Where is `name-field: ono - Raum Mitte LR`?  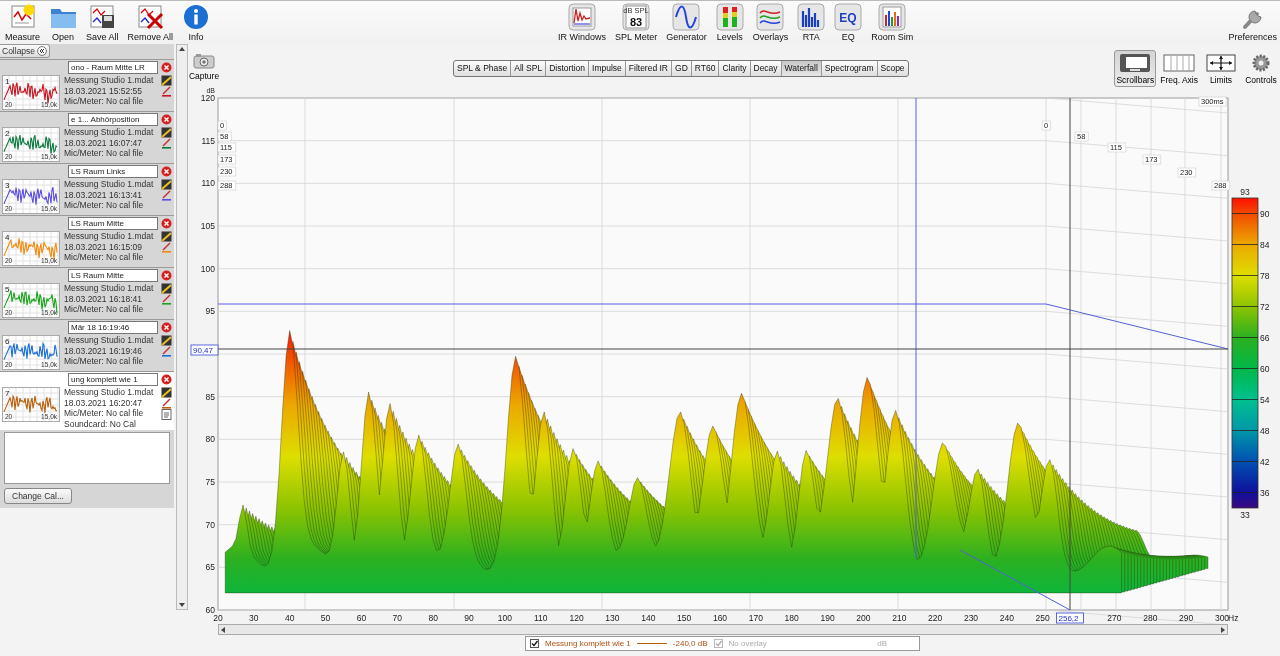
name-field: ono - Raum Mitte LR is located at coordinates (113, 67).